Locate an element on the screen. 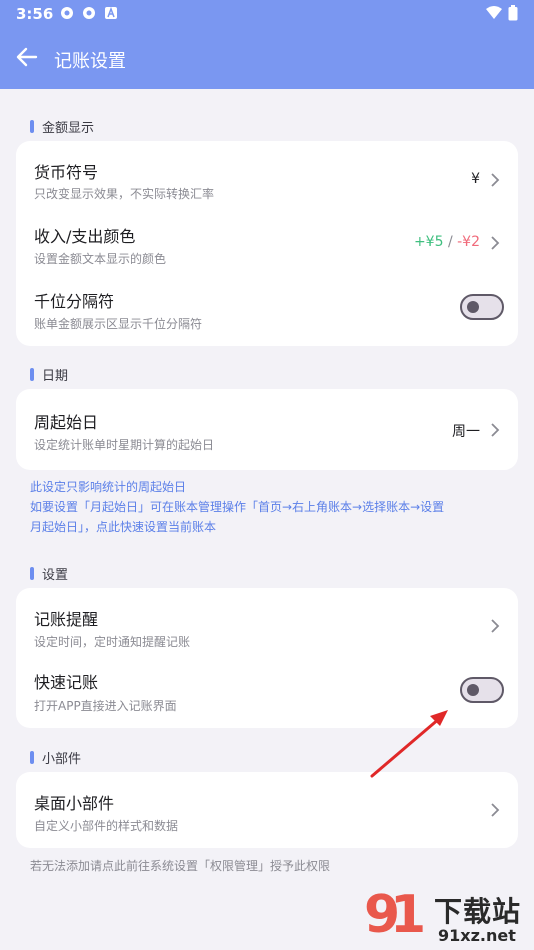 Image resolution: width=534 pixels, height=950 pixels. row-title: 快速记账 is located at coordinates (66, 682).